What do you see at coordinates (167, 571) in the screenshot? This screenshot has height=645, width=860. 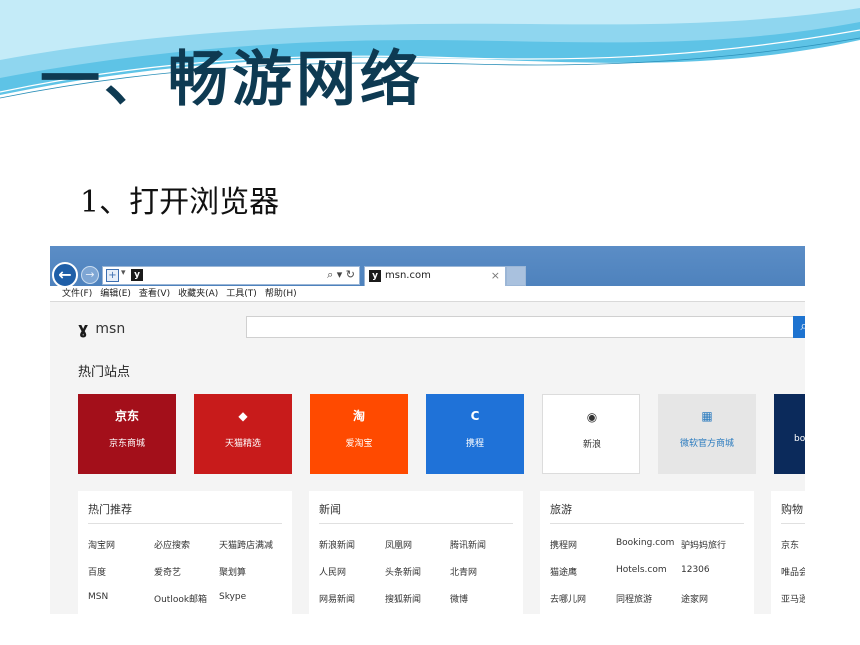 I see `site-link: 爱奇艺` at bounding box center [167, 571].